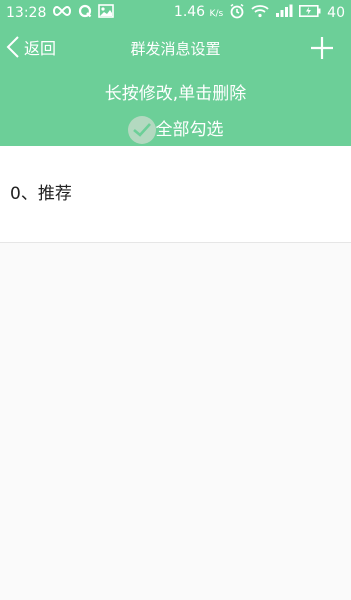  What do you see at coordinates (237, 13) in the screenshot?
I see `alarm-icon` at bounding box center [237, 13].